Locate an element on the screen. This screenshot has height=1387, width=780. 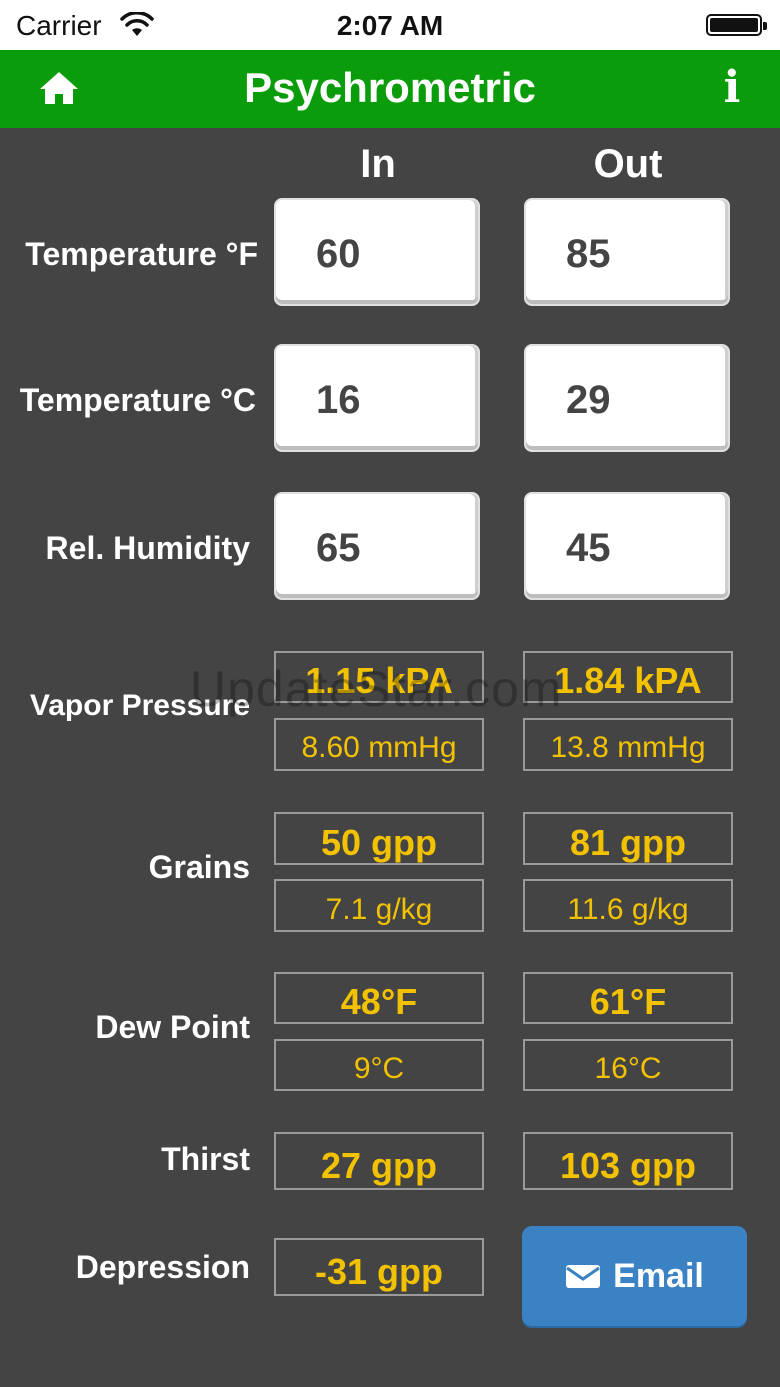
grains-out-gpp: 81 gpp is located at coordinates (628, 838).